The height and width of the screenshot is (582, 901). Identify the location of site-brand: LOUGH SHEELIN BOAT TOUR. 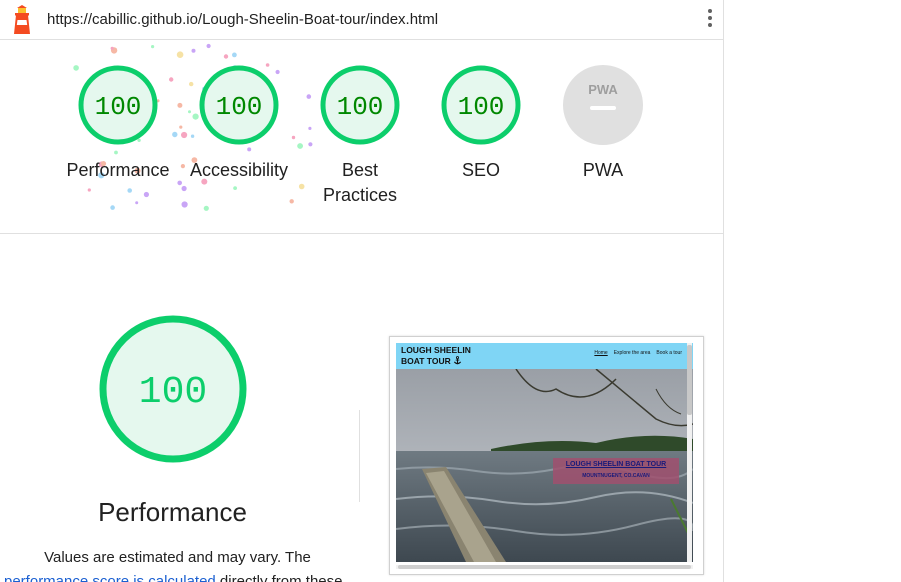
(436, 355).